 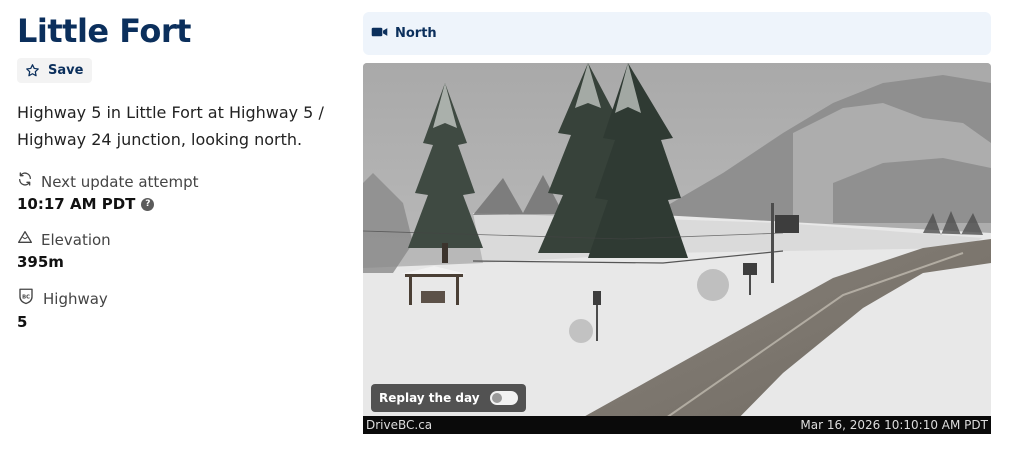 I want to click on page-title: Little Fort, so click(x=104, y=31).